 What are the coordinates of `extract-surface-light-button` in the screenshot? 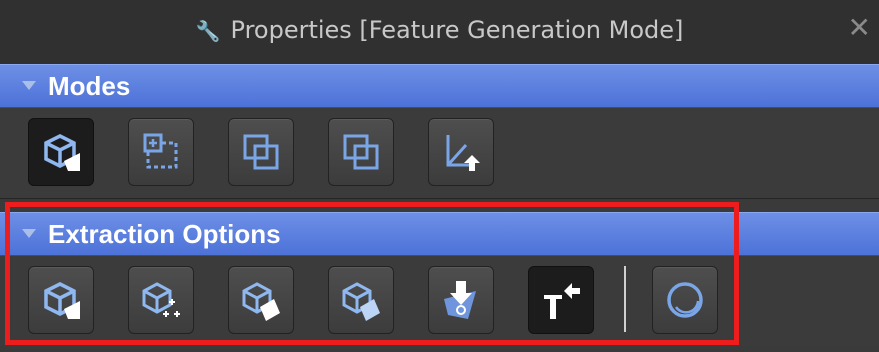 It's located at (361, 300).